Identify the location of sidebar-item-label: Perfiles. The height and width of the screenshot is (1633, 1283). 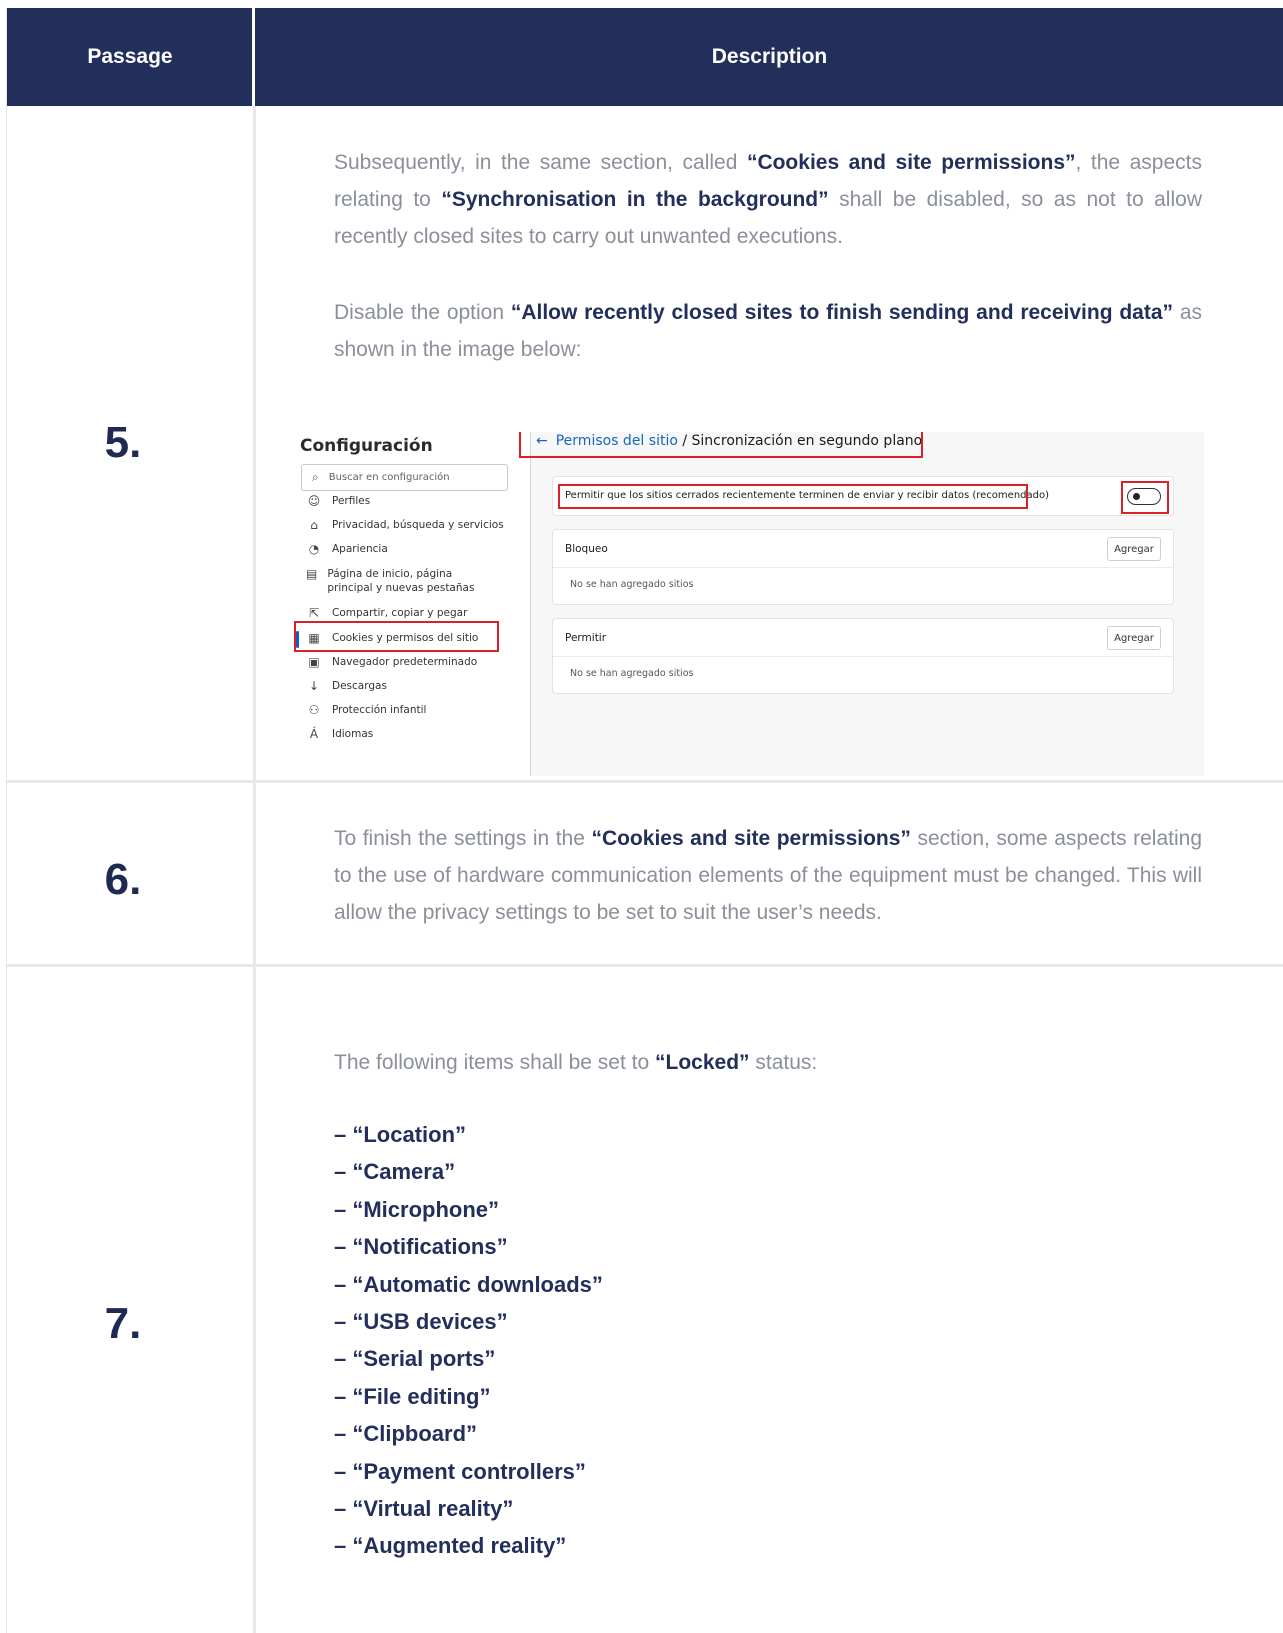
(351, 501).